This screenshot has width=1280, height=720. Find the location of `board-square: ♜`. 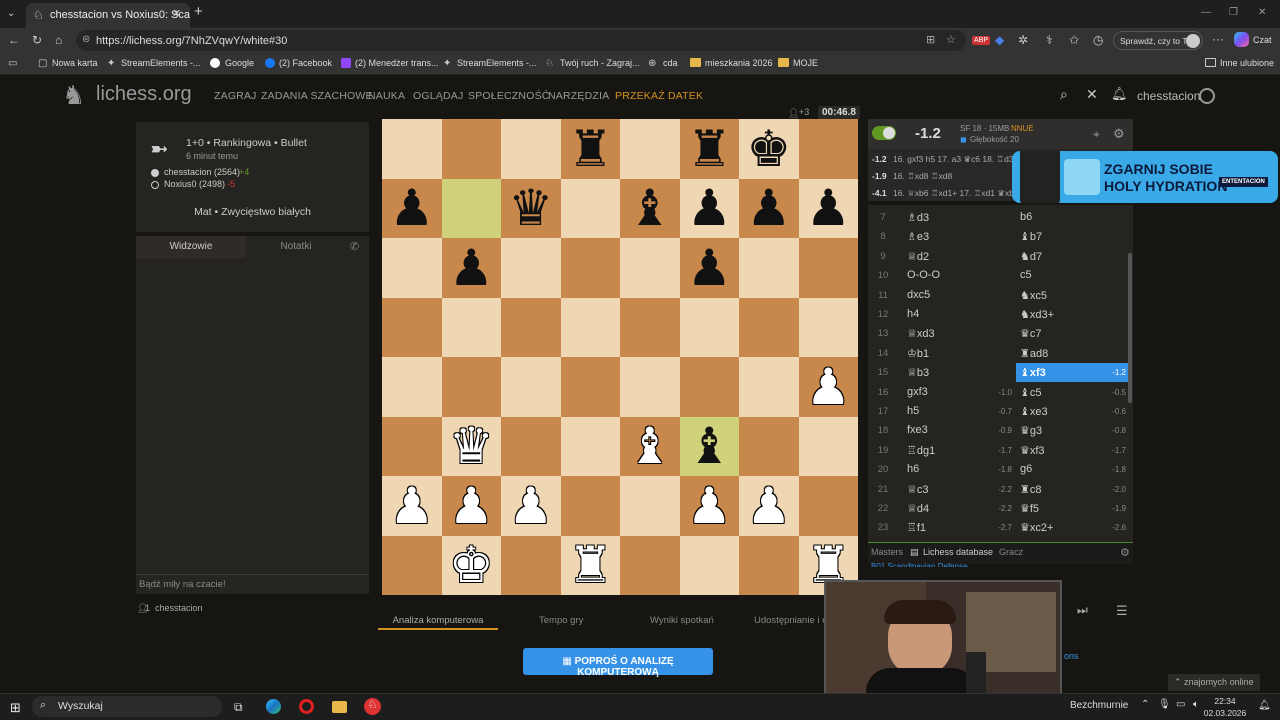

board-square: ♜ is located at coordinates (590, 149).